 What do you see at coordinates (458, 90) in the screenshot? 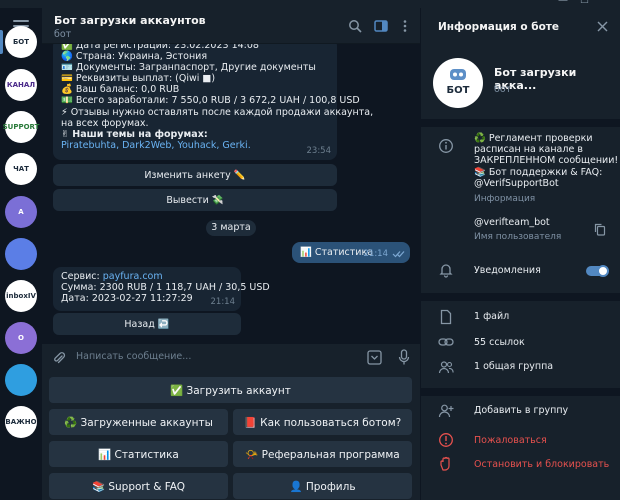
I see `avatar-label: БОТ` at bounding box center [458, 90].